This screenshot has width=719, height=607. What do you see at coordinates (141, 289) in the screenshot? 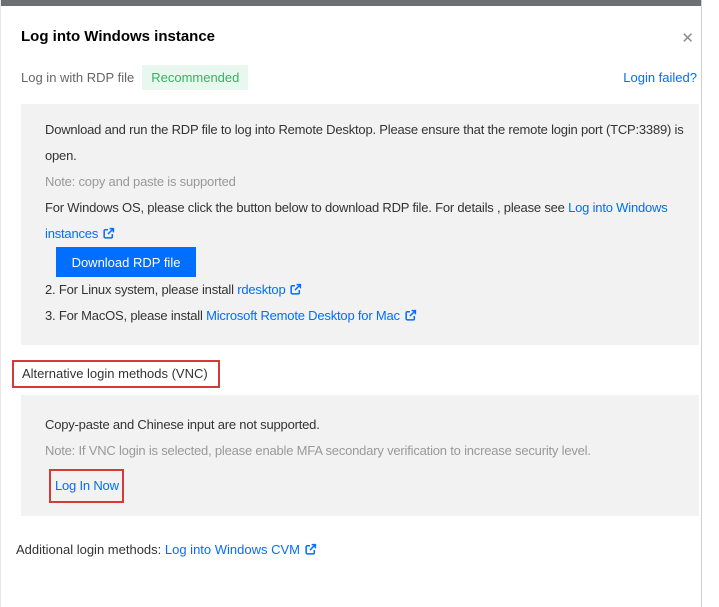
I see `linux-instruction-prefix: 2. For Linux system, please install` at bounding box center [141, 289].